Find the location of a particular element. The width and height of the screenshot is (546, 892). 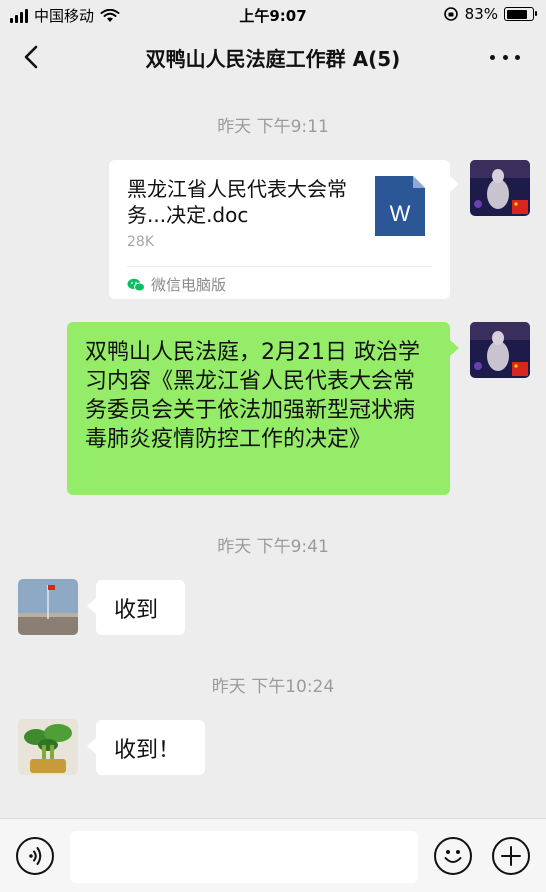

timestamp: 昨天 下午9:41 is located at coordinates (273, 547).